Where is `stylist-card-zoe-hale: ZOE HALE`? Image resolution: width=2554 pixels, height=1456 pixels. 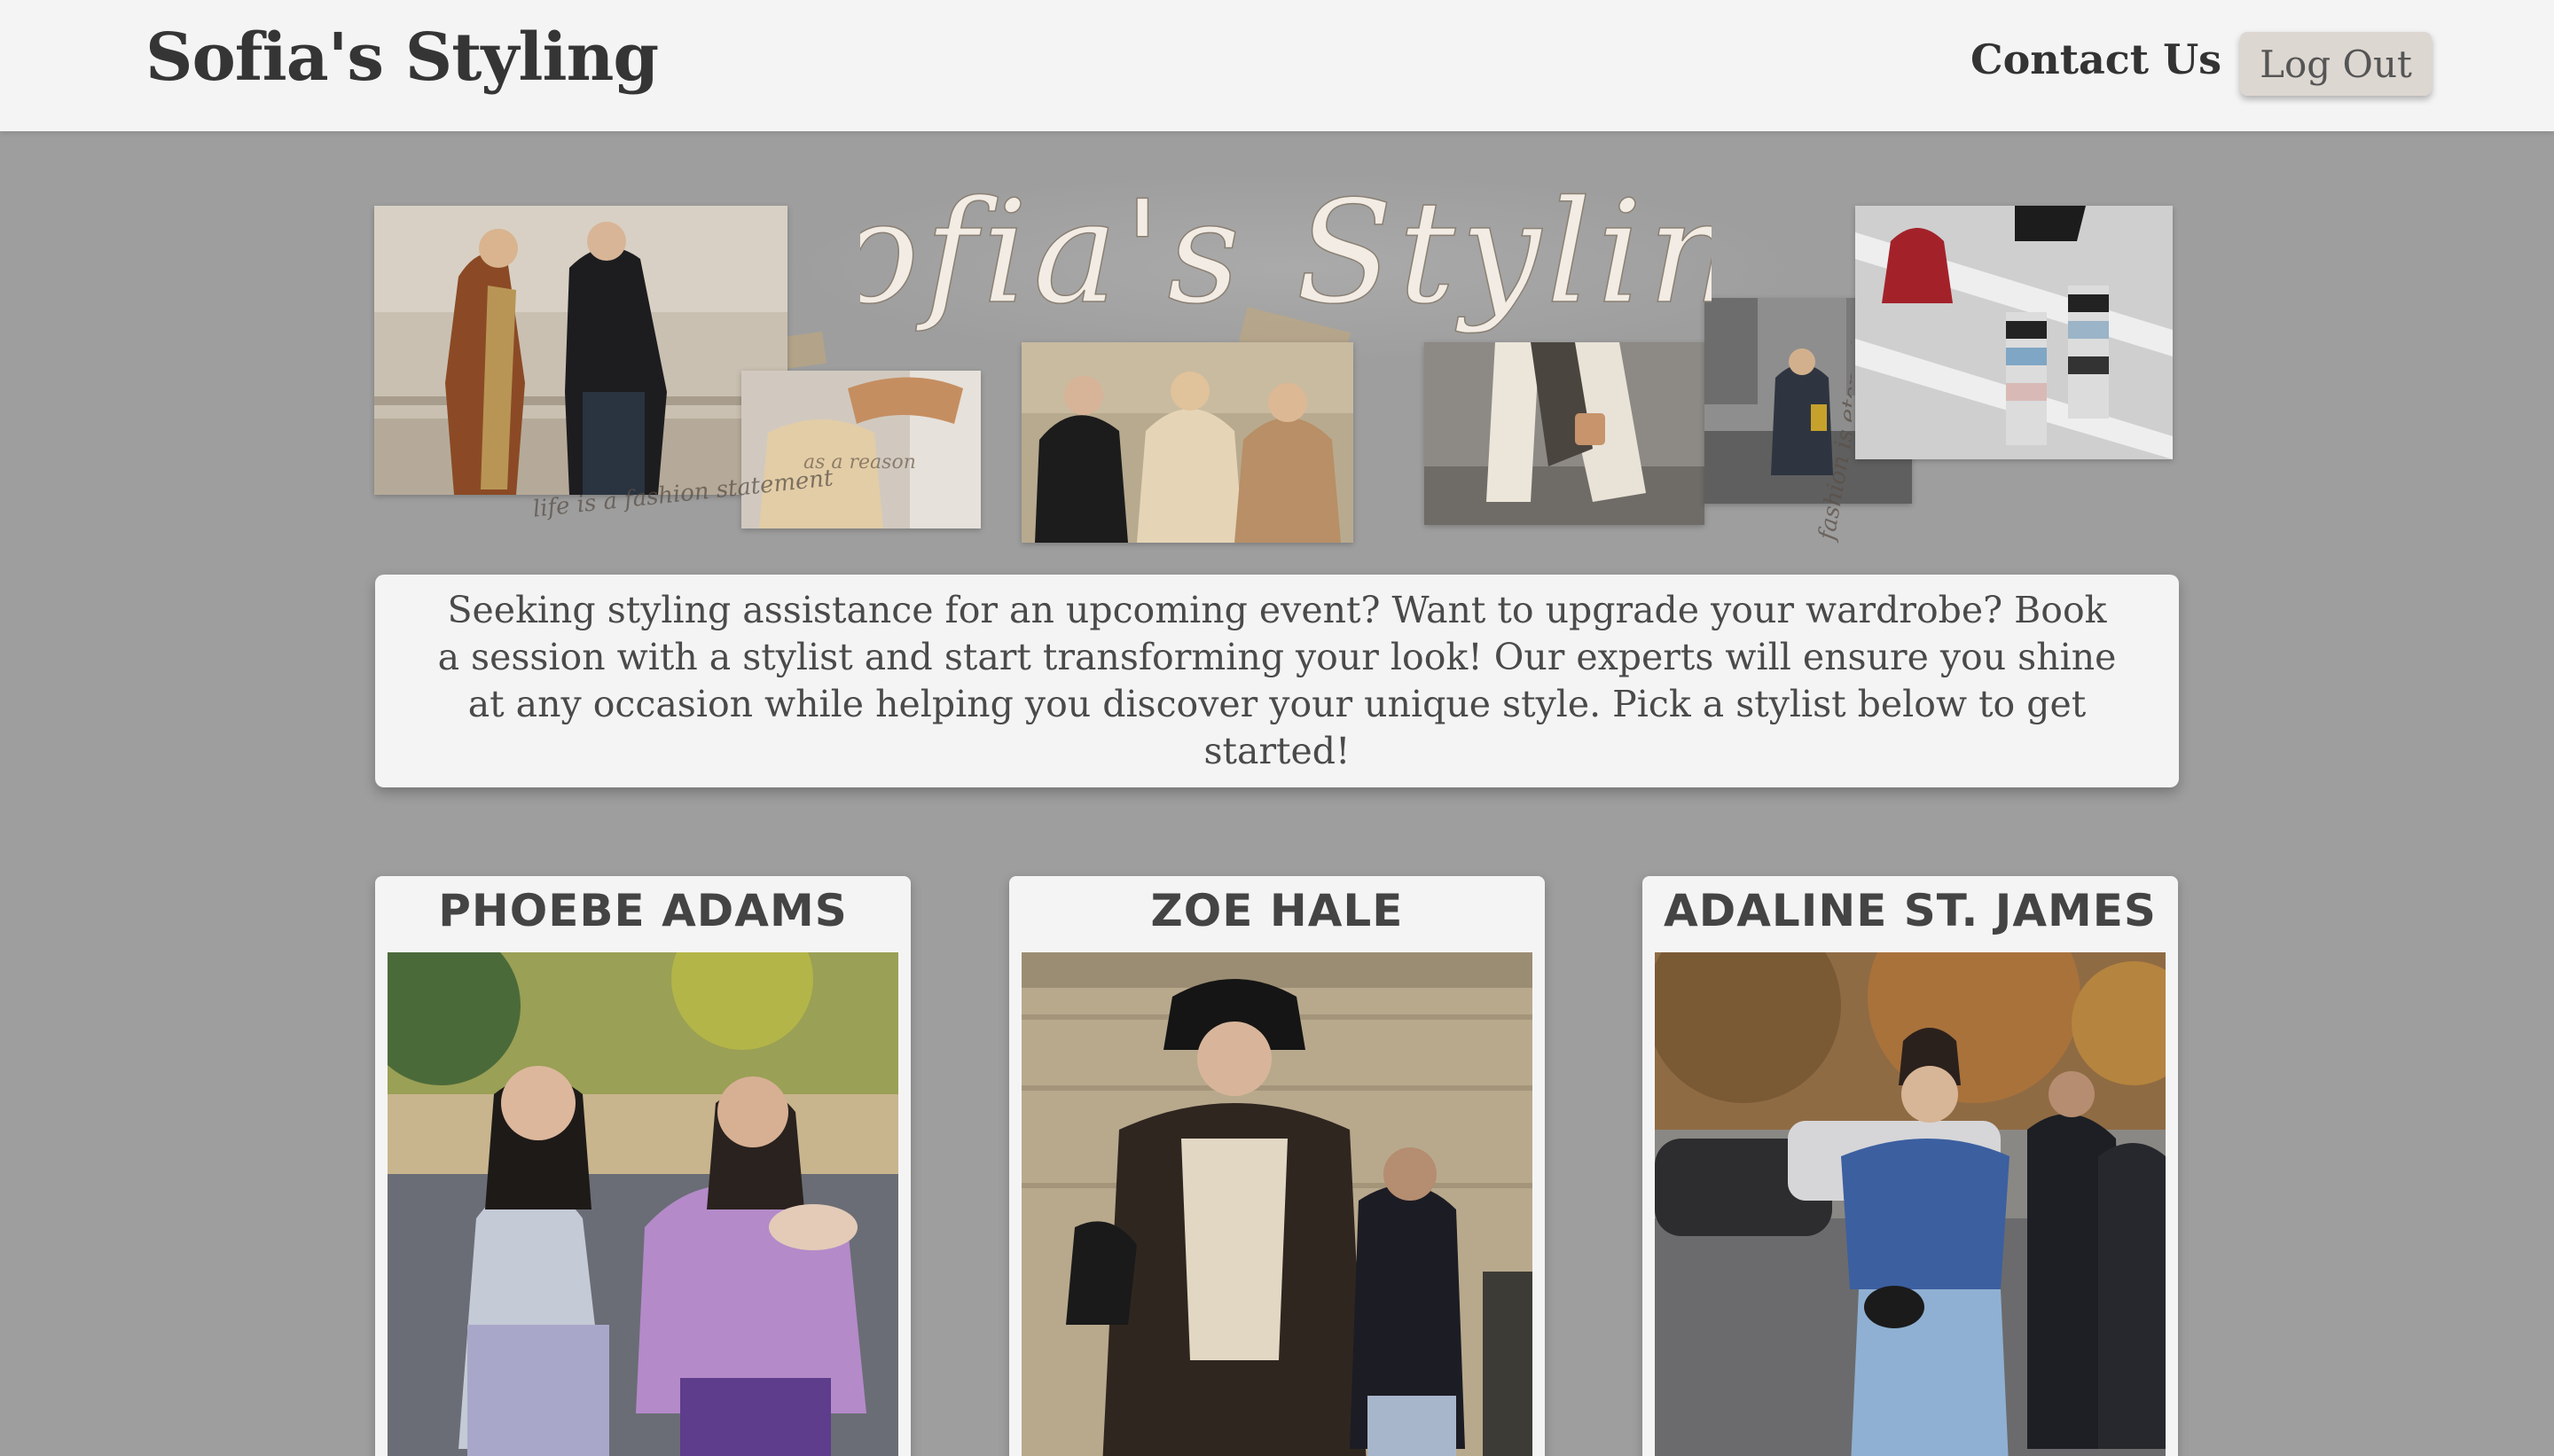 stylist-card-zoe-hale: ZOE HALE is located at coordinates (1277, 1166).